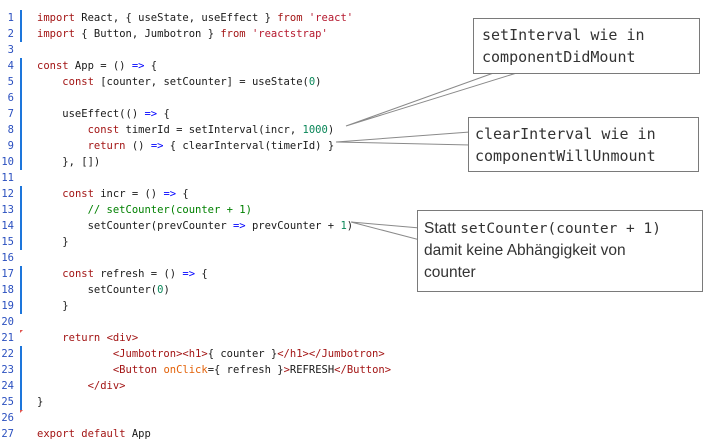  I want to click on callout-clearinterval-code: clearInterval, so click(534, 134).